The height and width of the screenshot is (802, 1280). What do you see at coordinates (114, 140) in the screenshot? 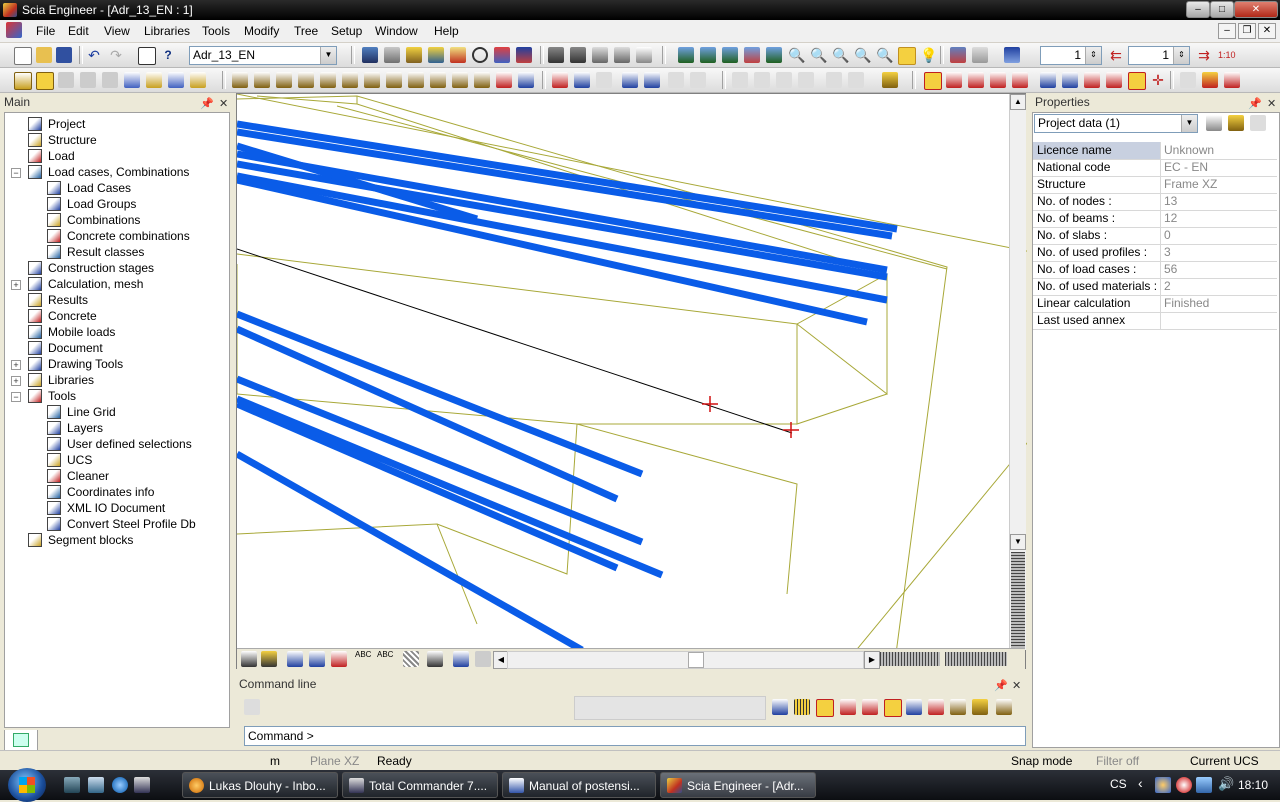
I see `tree-item: Structure` at bounding box center [114, 140].